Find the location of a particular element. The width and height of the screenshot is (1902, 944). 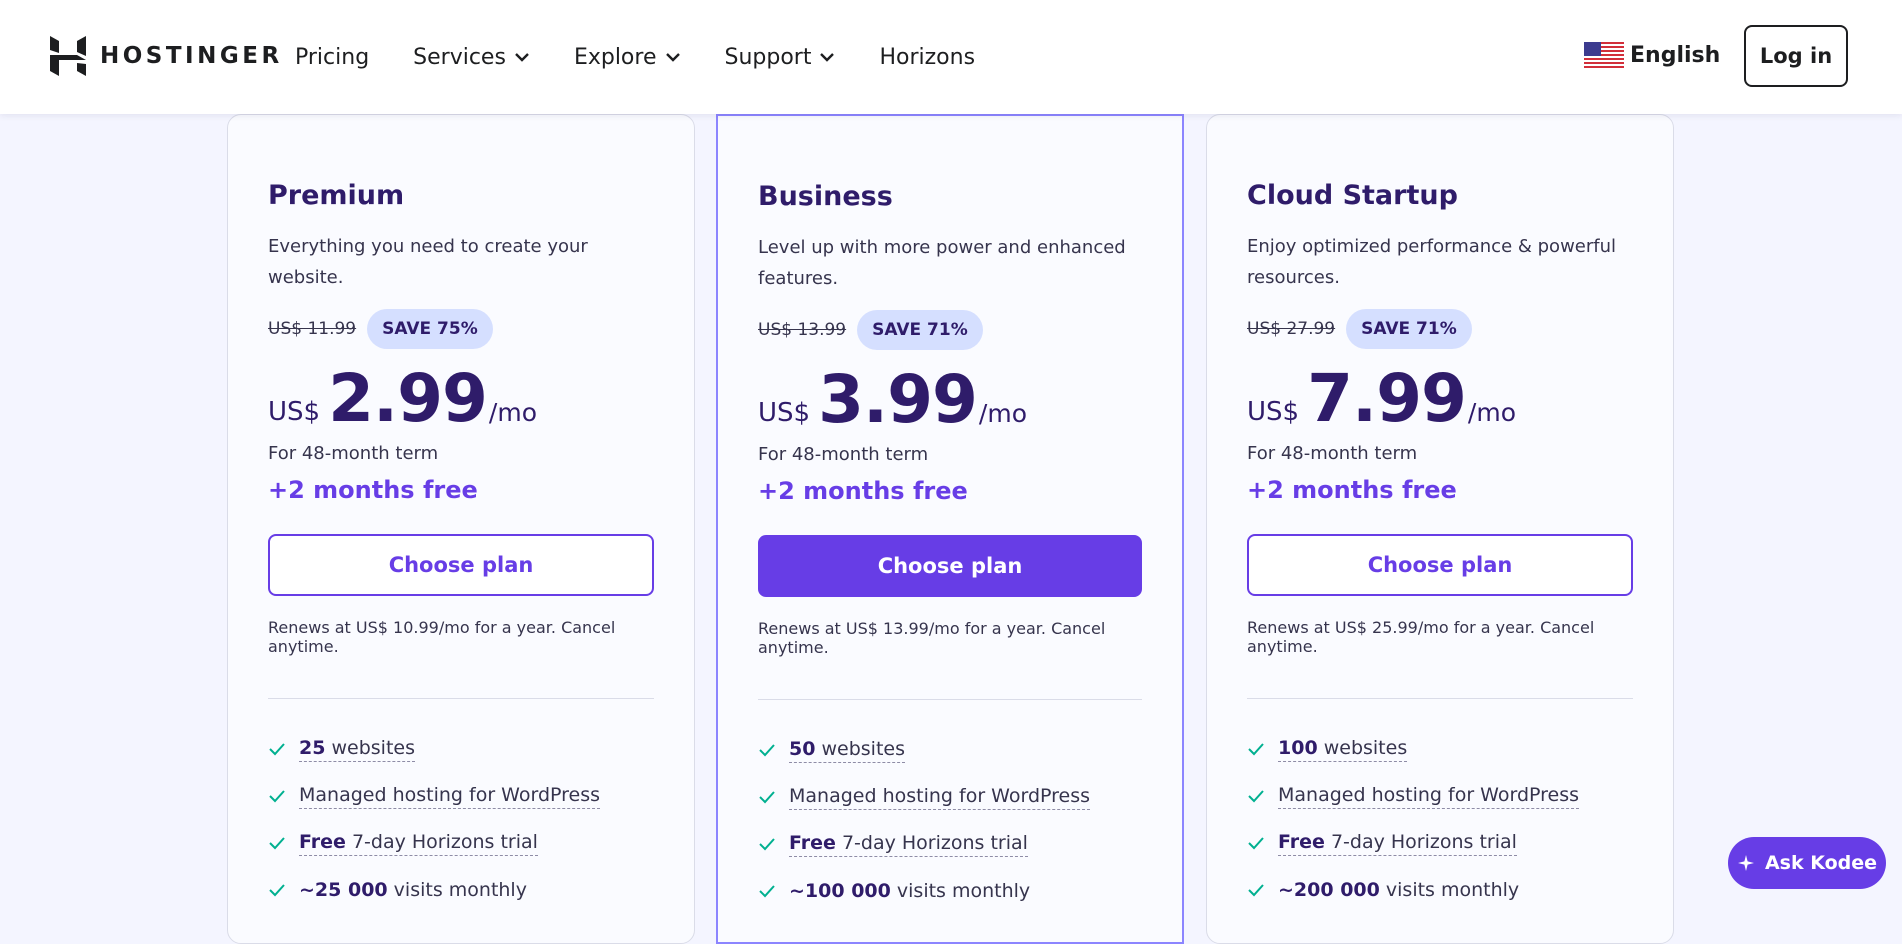

feature-item: 25 websites is located at coordinates (461, 748).